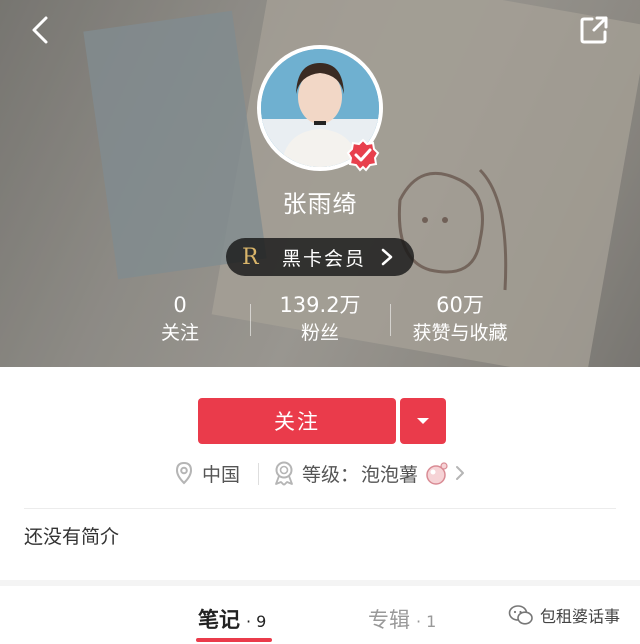  Describe the element at coordinates (179, 333) in the screenshot. I see `stat-following-label: 关注` at that location.